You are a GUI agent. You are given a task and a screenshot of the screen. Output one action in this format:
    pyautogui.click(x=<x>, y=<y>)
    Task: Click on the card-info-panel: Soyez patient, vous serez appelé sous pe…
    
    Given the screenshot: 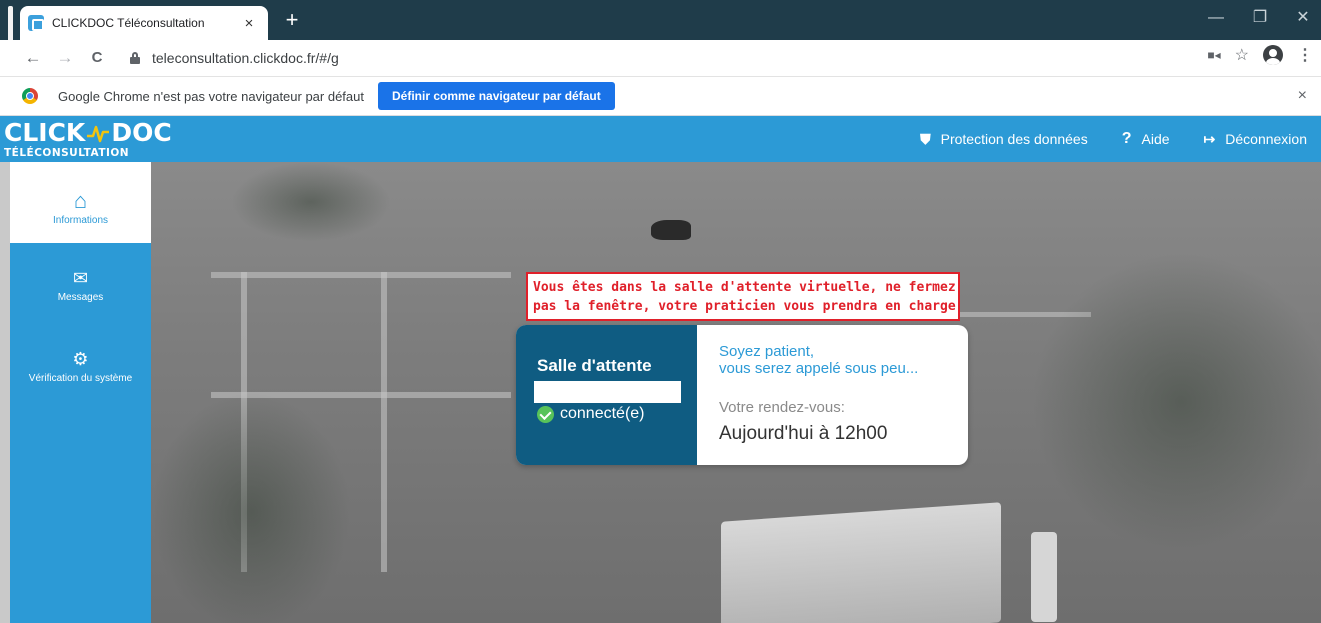 What is the action you would take?
    pyautogui.click(x=832, y=395)
    